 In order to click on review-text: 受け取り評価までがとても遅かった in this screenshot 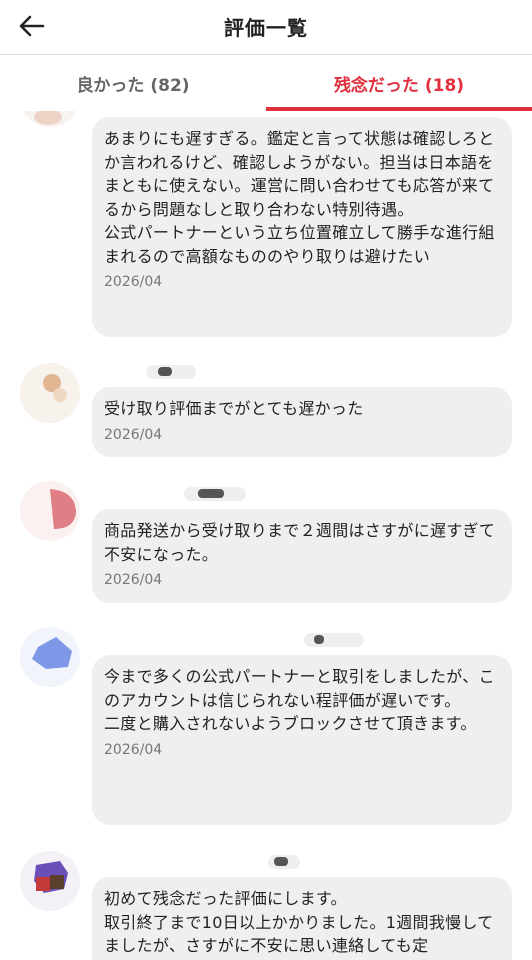, I will do `click(234, 408)`.